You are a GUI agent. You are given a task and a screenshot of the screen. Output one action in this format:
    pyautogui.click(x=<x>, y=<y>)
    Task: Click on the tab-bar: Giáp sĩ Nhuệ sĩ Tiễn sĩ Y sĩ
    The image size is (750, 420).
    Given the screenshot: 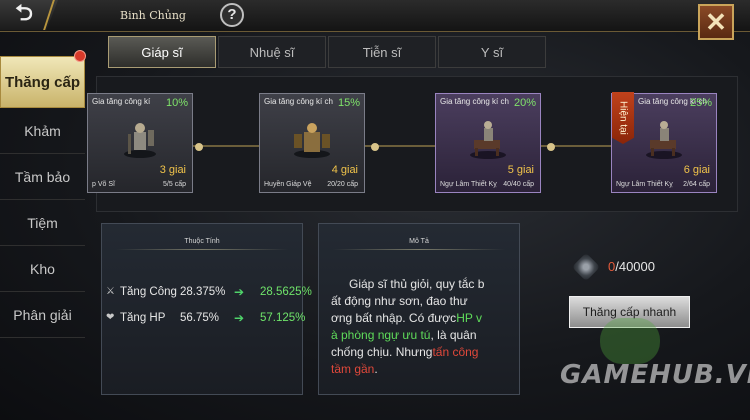 What is the action you would take?
    pyautogui.click(x=327, y=52)
    